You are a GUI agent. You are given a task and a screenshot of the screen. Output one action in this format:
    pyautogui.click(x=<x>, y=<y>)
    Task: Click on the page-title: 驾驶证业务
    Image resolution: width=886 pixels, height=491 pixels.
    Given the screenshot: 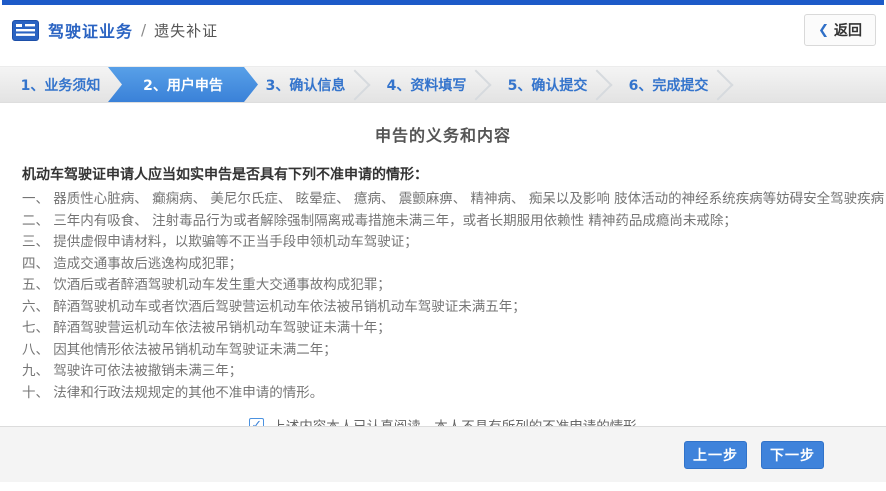 What is the action you would take?
    pyautogui.click(x=91, y=31)
    